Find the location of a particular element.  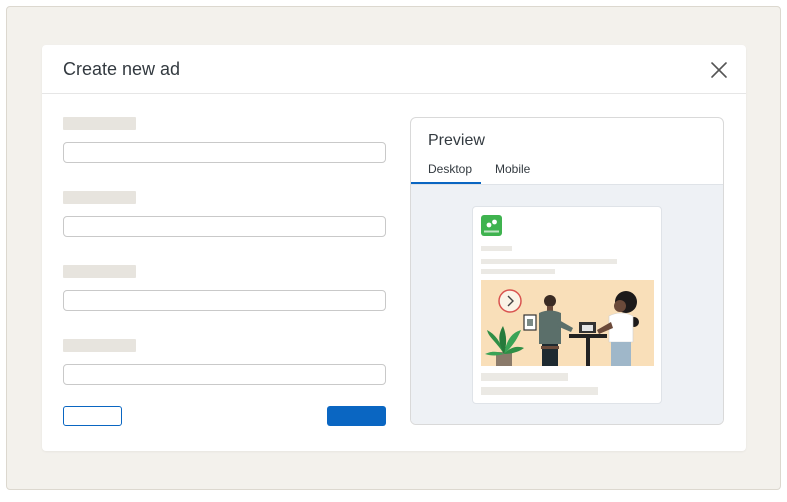

ad-illustration is located at coordinates (567, 323).